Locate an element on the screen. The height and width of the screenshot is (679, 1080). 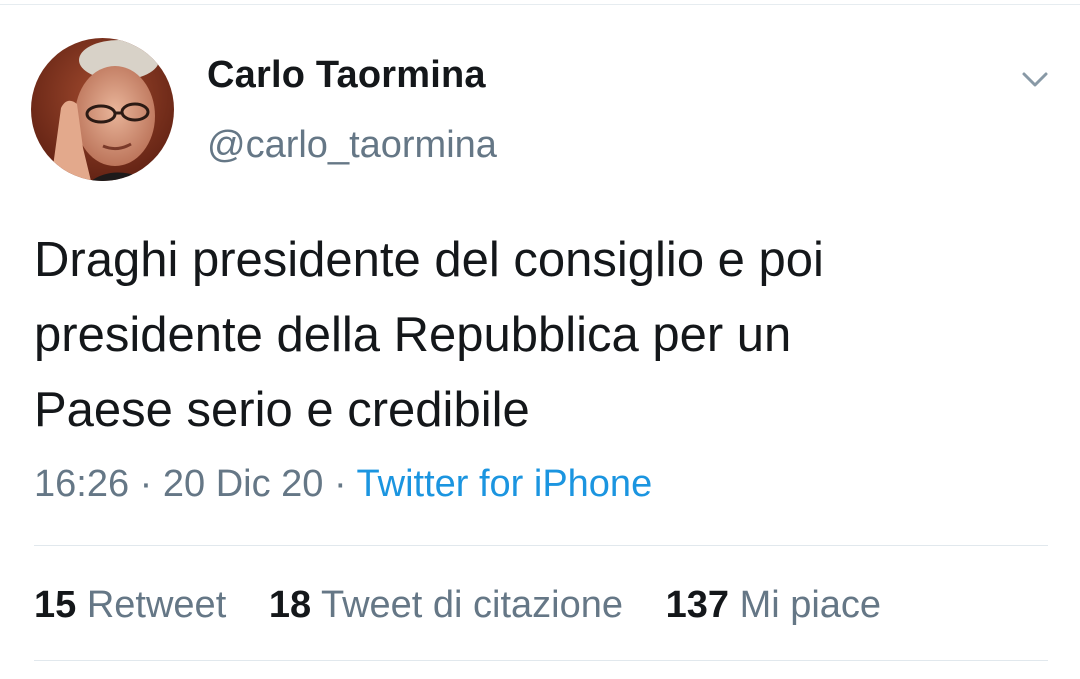
top-divider is located at coordinates (540, 4).